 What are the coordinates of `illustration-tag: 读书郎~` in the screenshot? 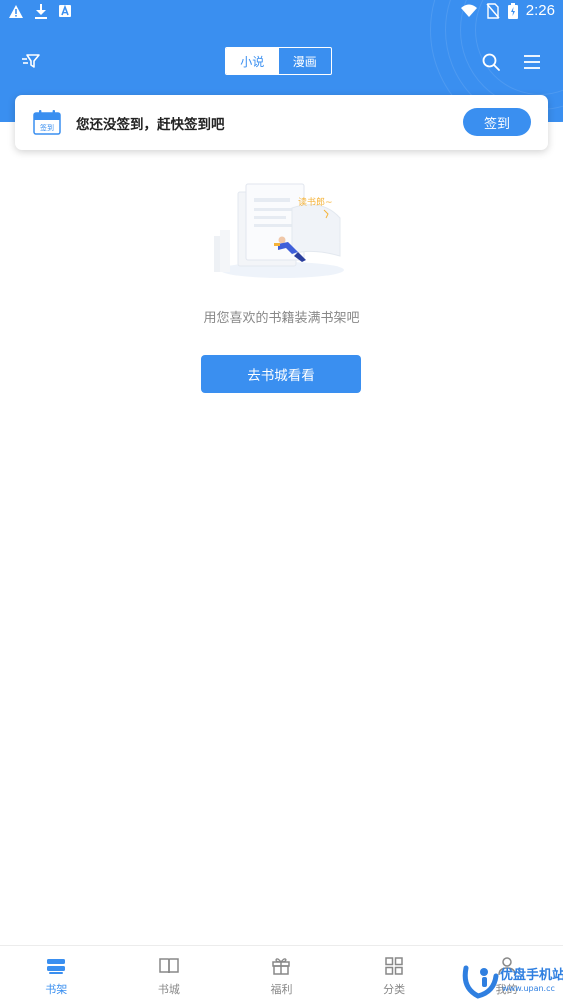 It's located at (315, 202).